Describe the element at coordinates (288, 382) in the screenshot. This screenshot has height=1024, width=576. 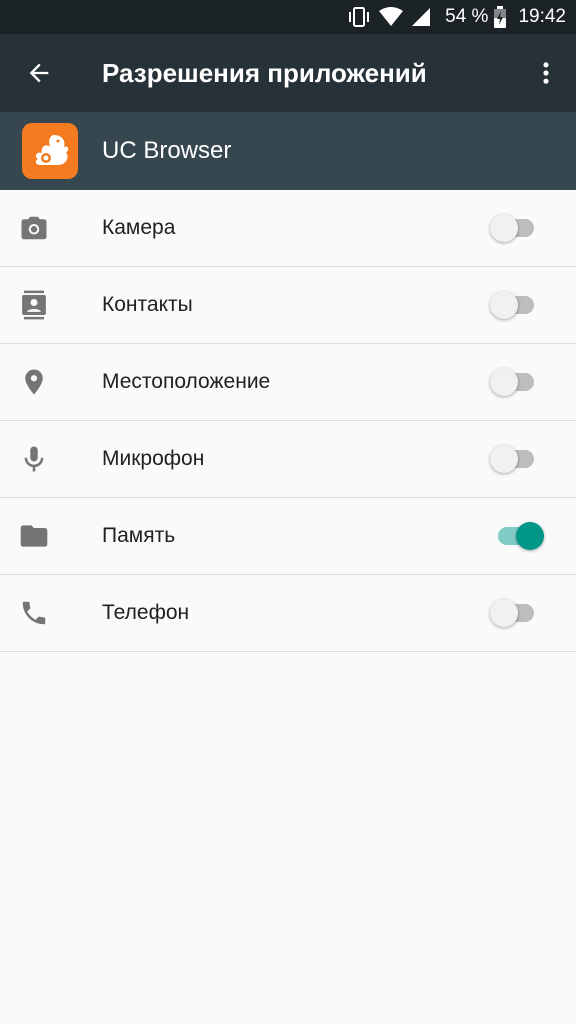
I see `permission-row-location: Местоположение` at that location.